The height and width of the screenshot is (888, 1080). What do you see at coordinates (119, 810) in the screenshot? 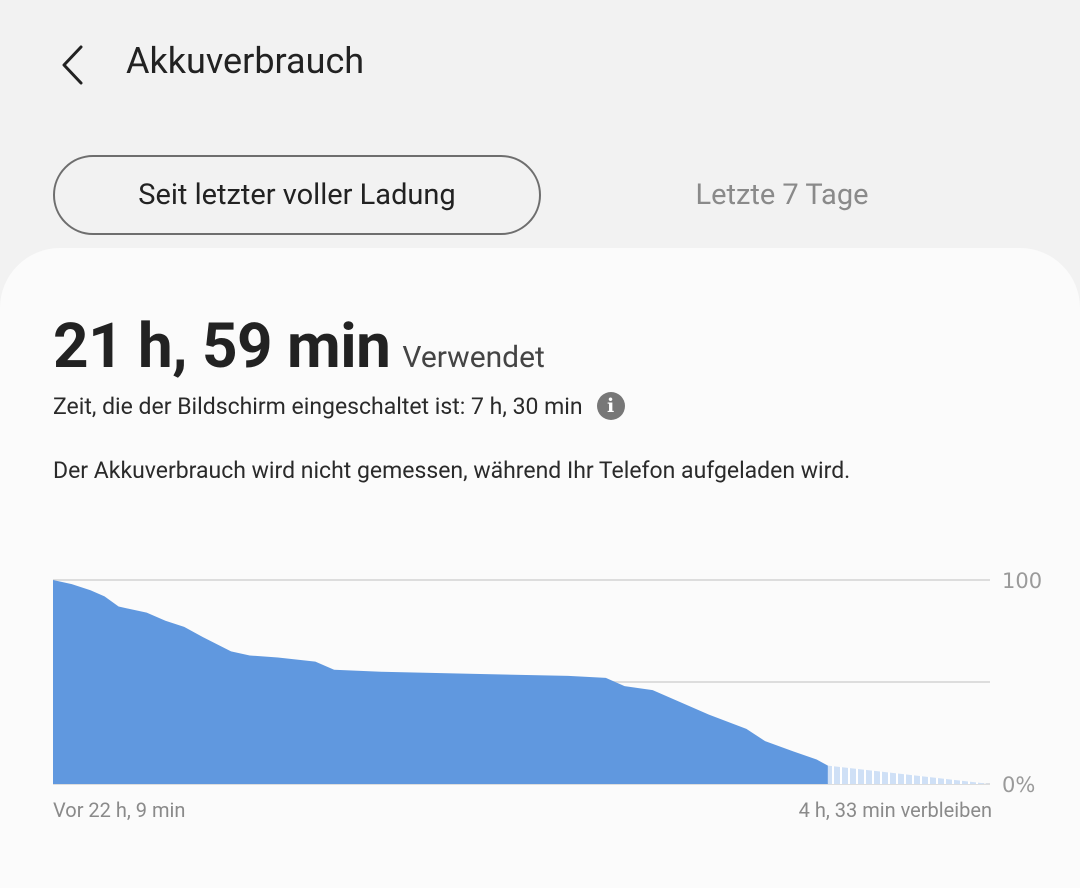
I see `chart-x-start-label: Vor 22 h, 9 min` at bounding box center [119, 810].